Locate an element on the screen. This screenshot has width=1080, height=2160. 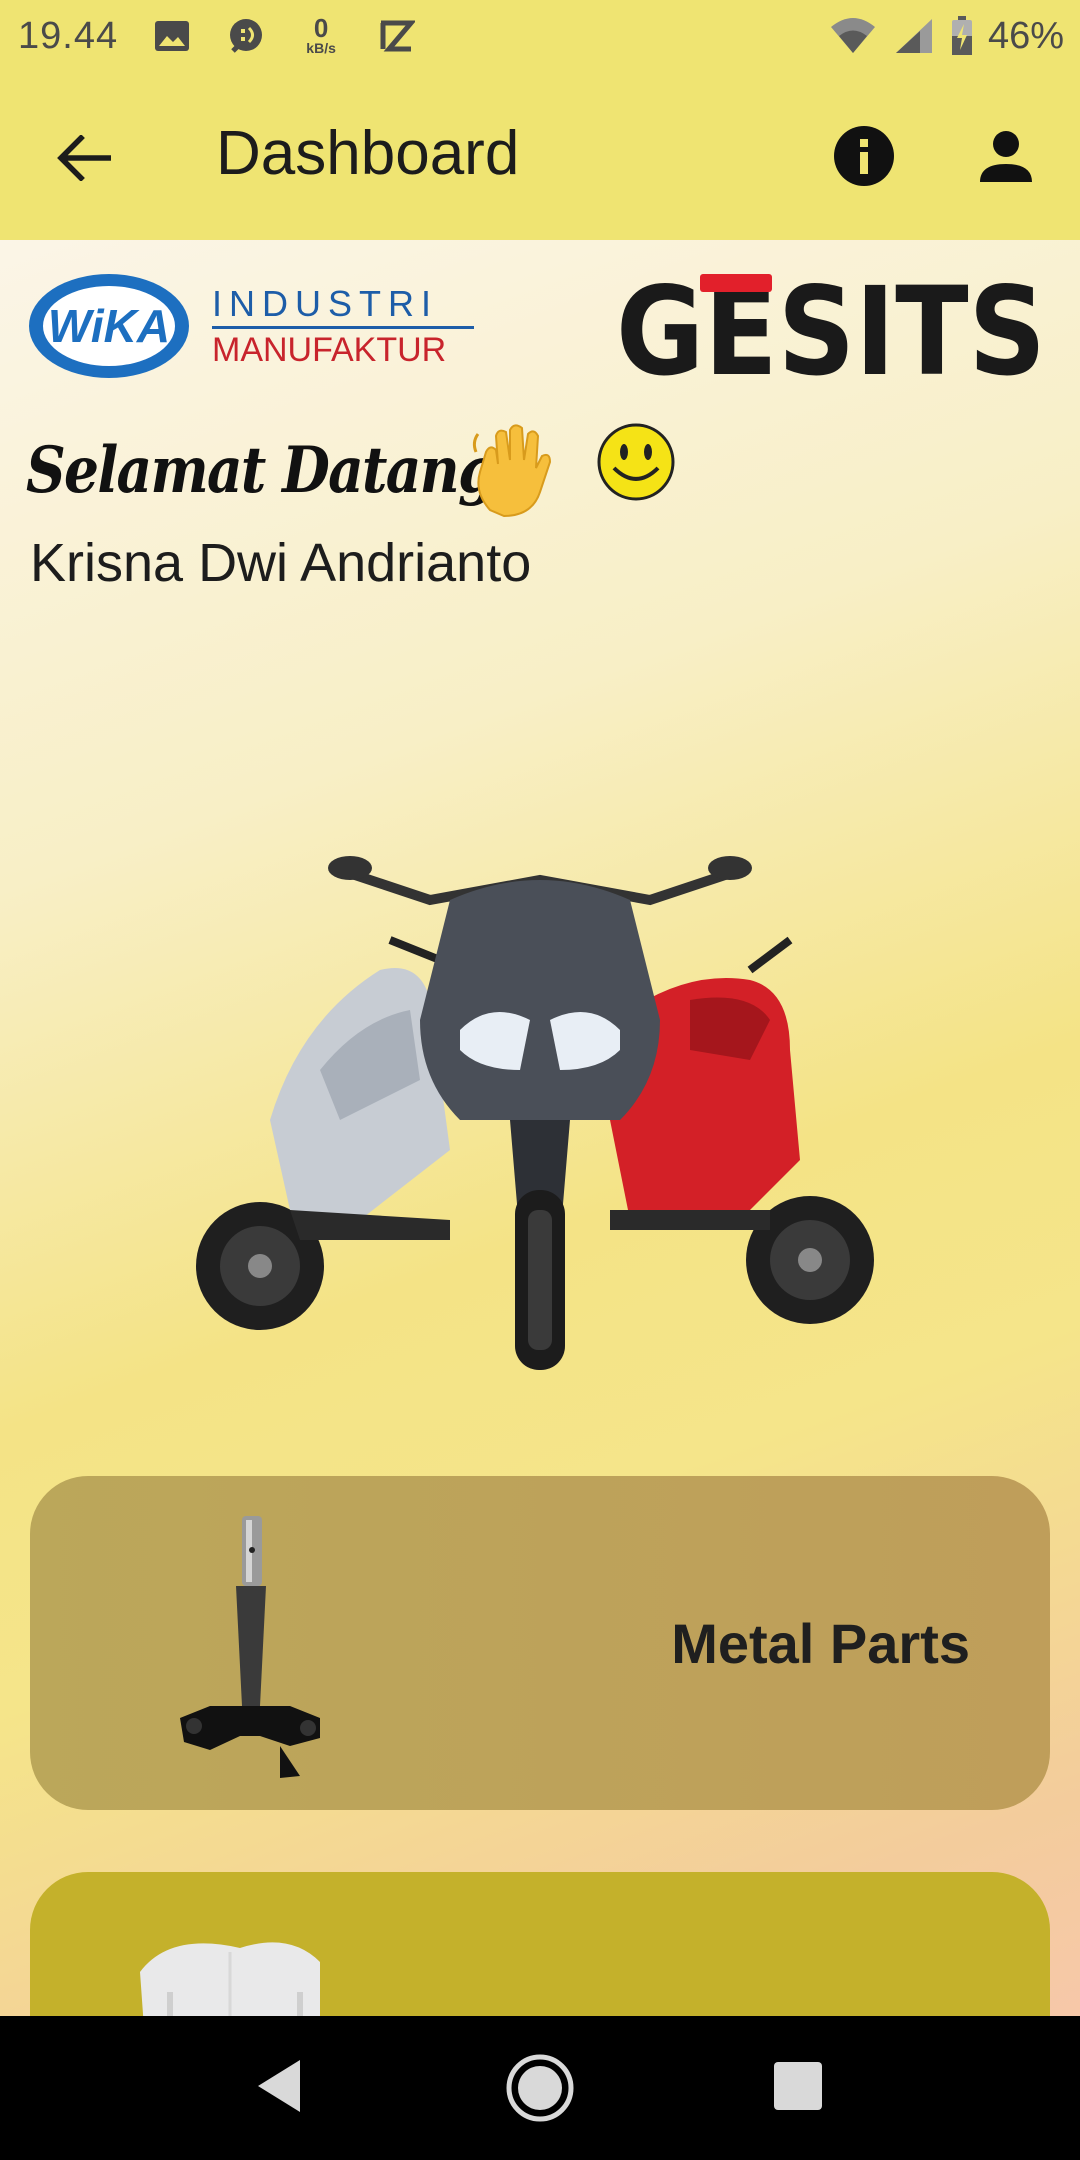
system-nav-bar is located at coordinates (540, 2088).